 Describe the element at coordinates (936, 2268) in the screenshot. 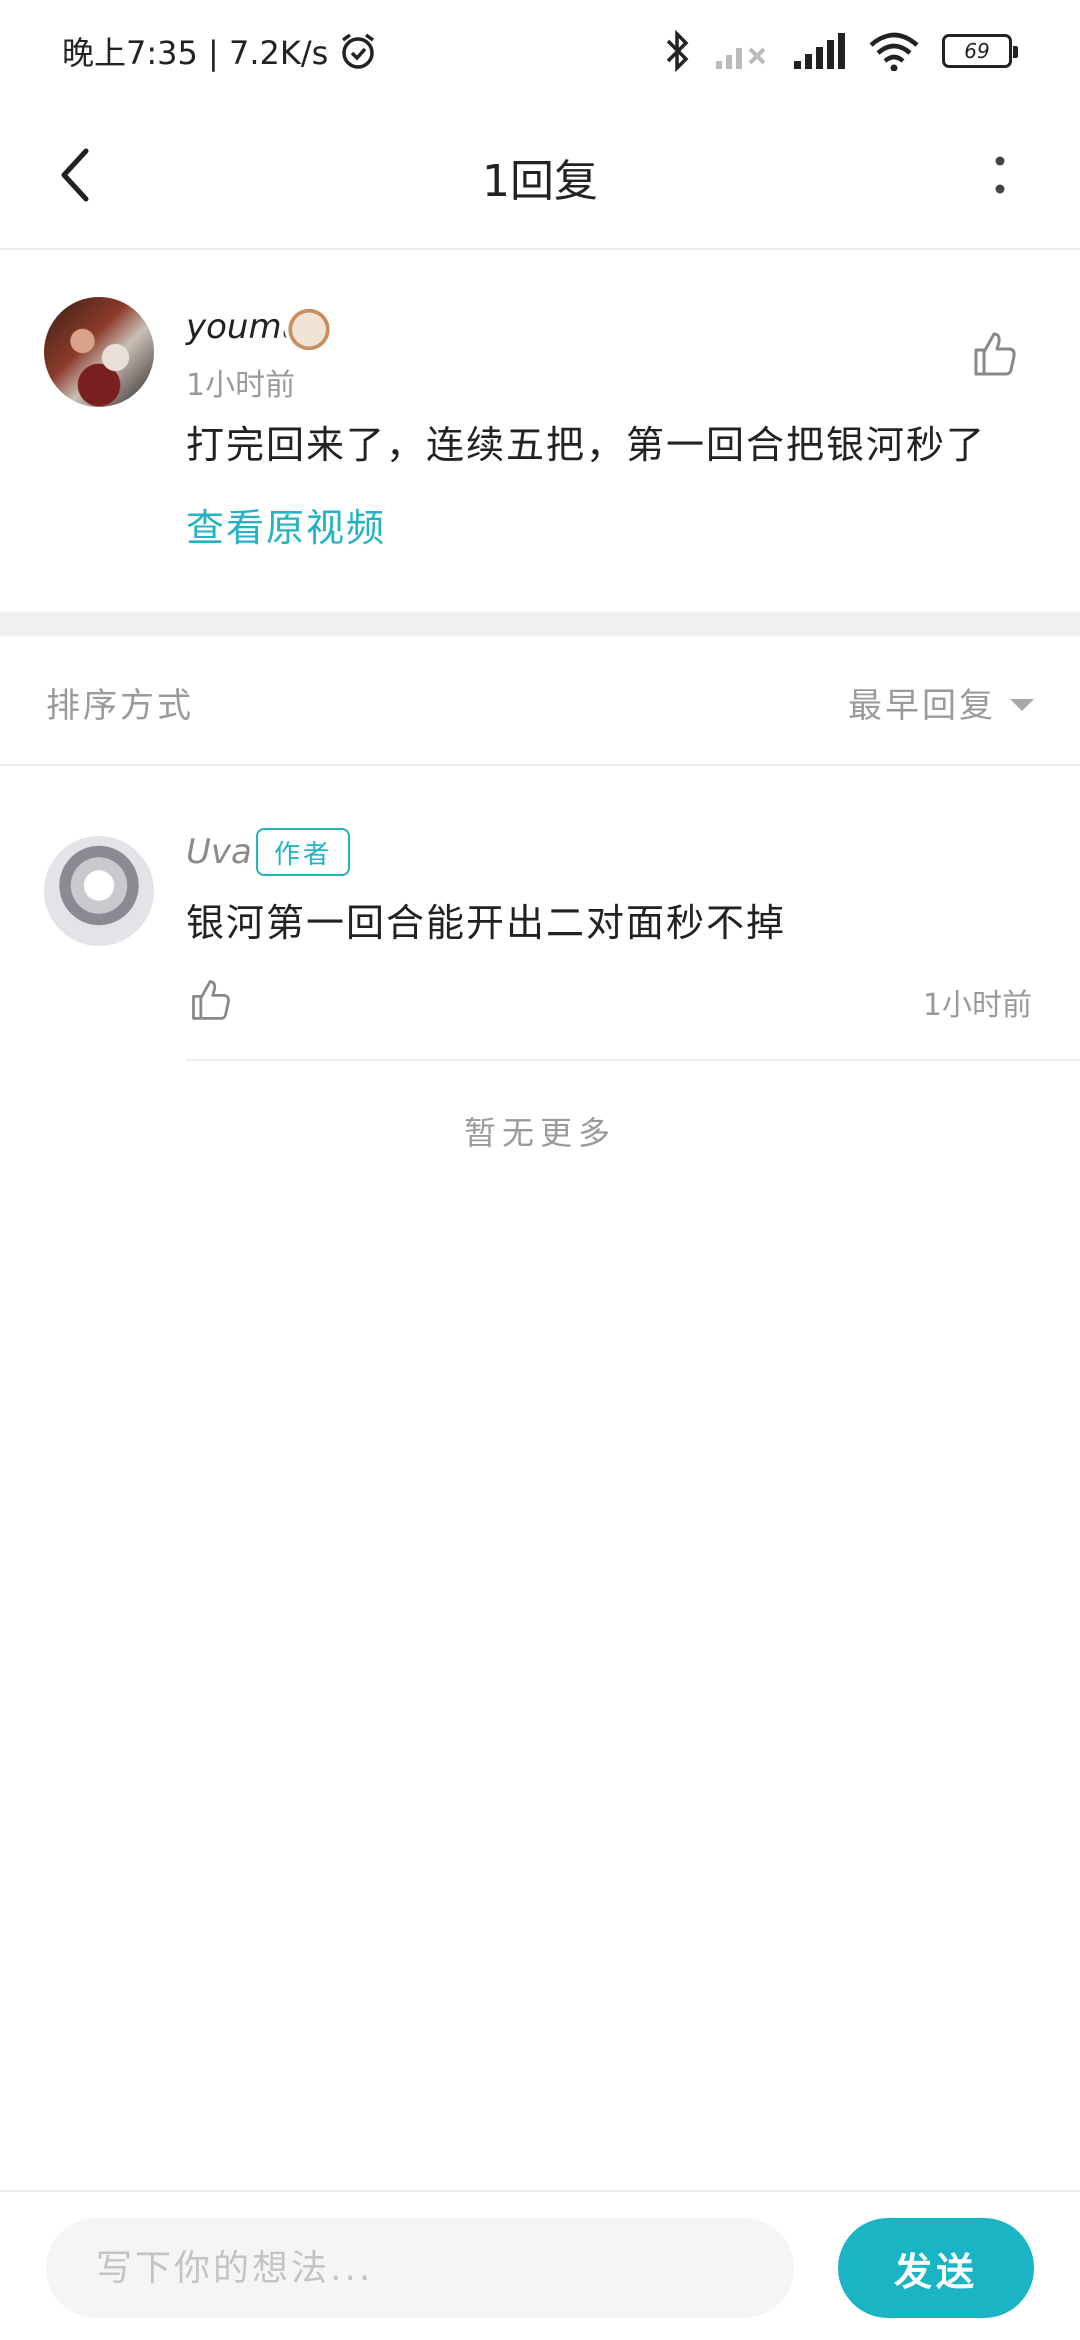

I see `send-button: 发送` at that location.